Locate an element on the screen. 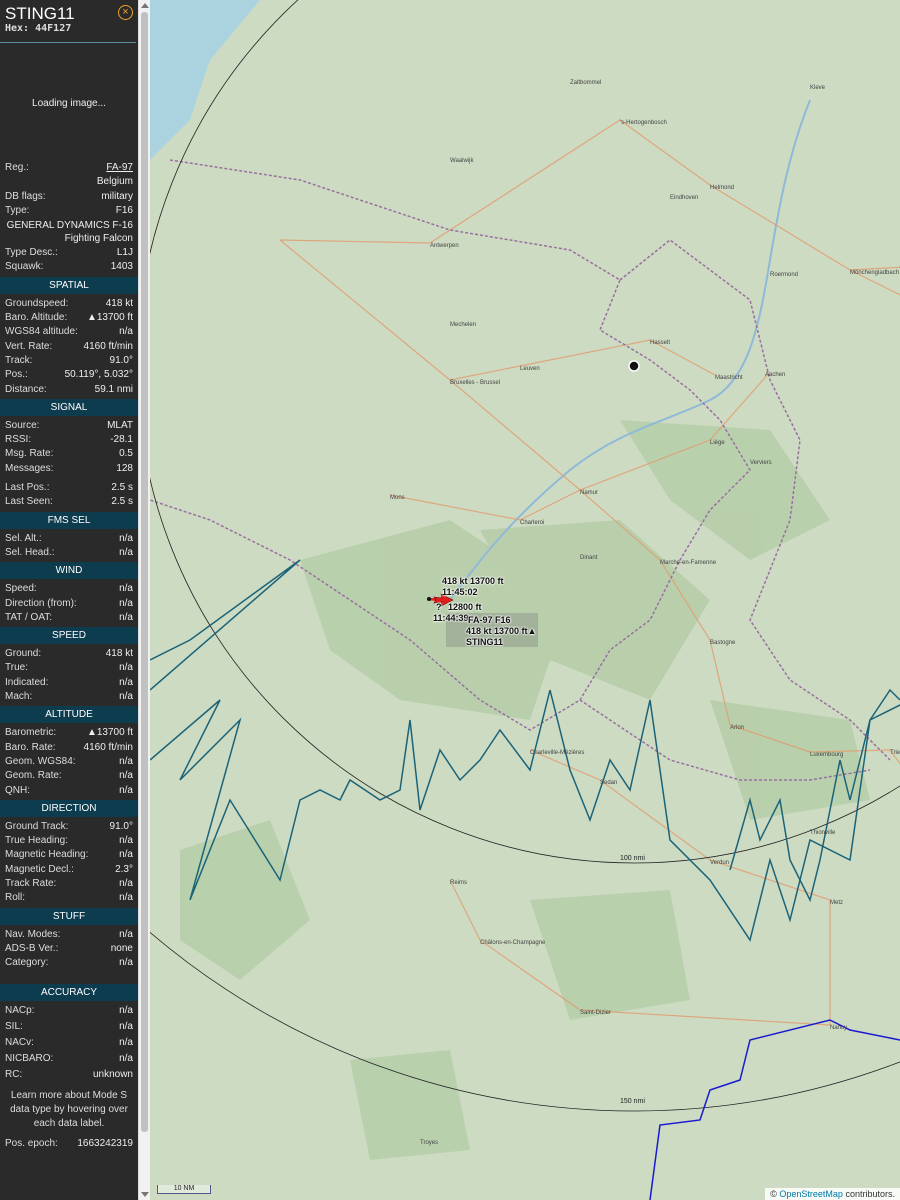 This screenshot has height=1200, width=900. data-label: Source: is located at coordinates (22, 426).